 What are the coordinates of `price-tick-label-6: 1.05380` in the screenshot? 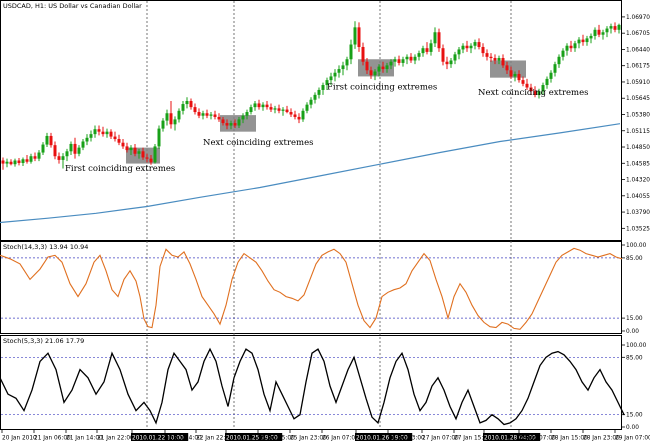 It's located at (638, 115).